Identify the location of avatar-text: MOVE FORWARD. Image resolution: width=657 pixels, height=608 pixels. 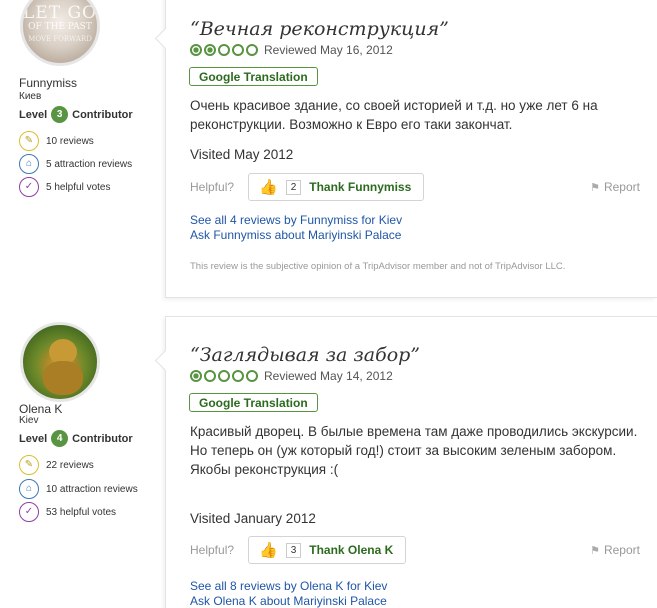
(60, 39).